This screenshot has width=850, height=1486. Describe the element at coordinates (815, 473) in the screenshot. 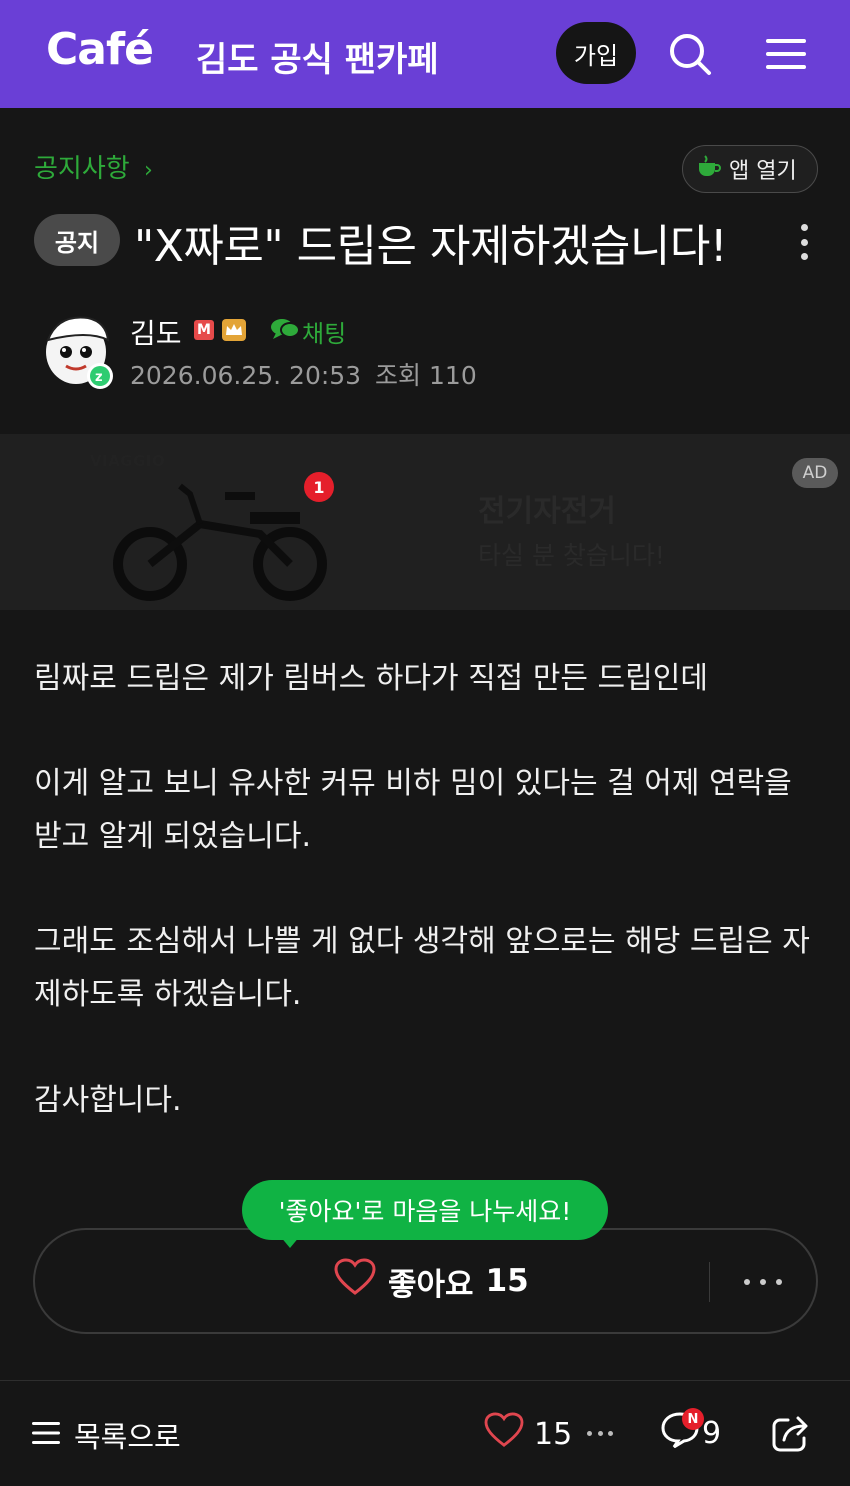

I see `ad-tag: AD` at that location.